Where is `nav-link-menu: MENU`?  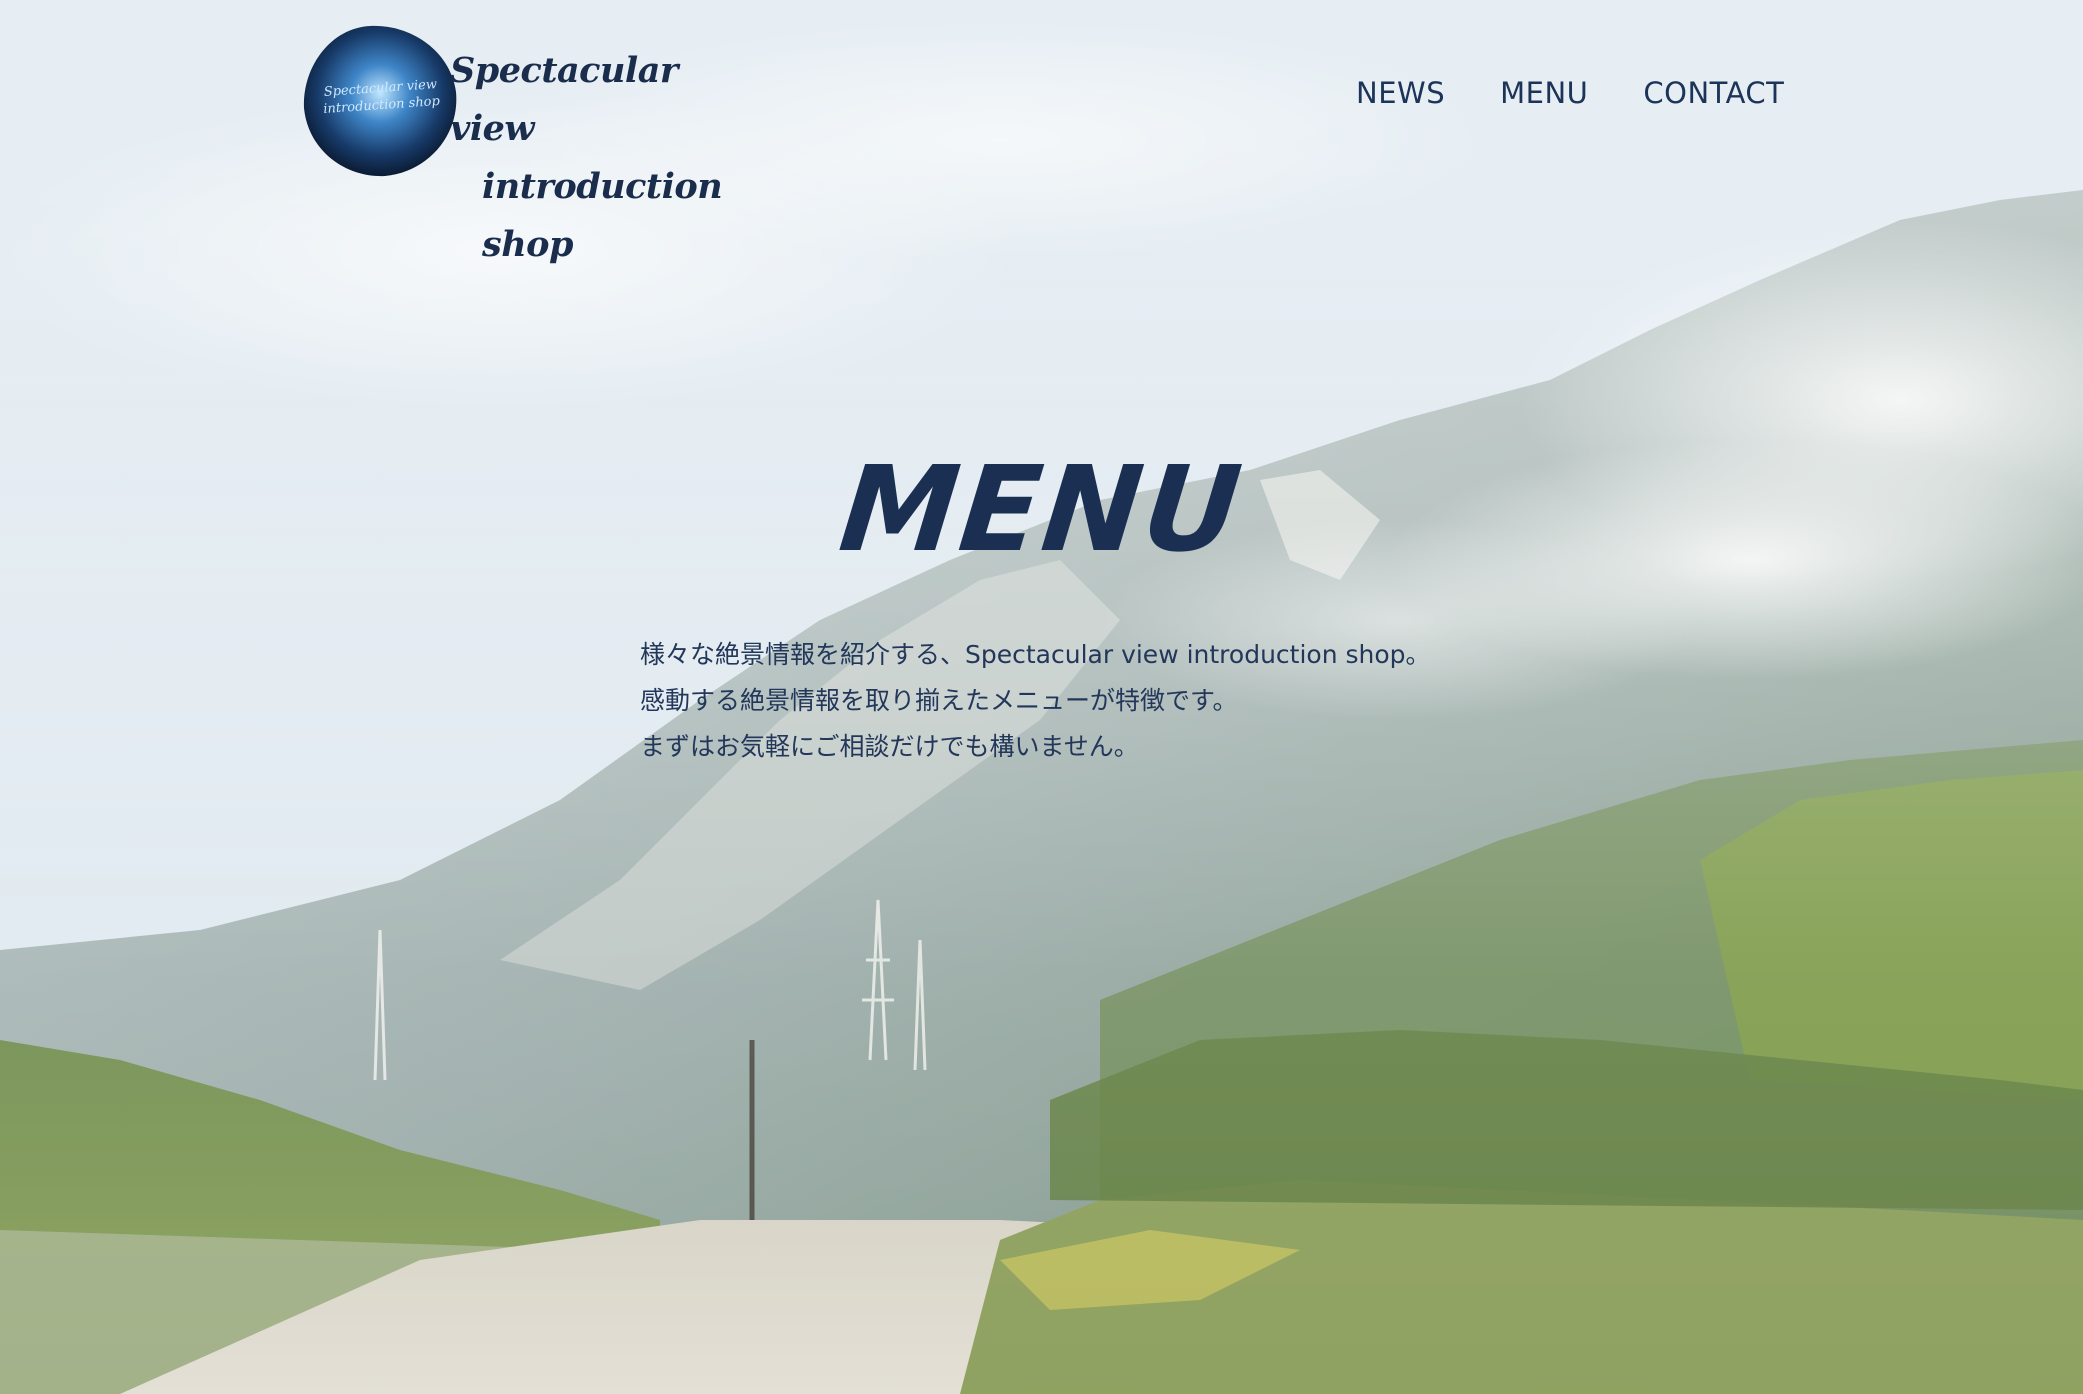 nav-link-menu: MENU is located at coordinates (1544, 93).